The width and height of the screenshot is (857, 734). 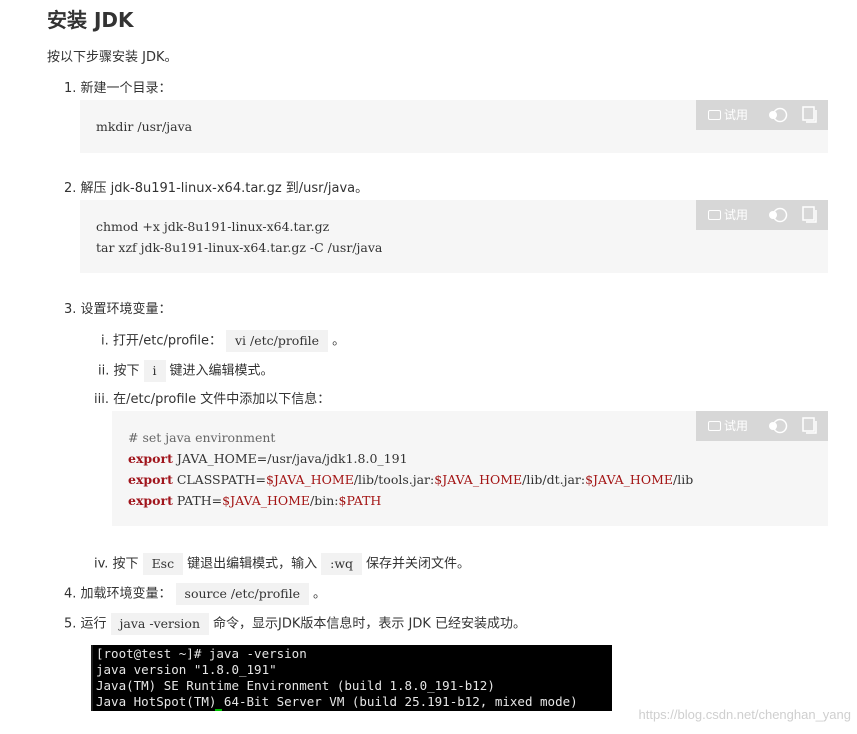 I want to click on intro-text: 按以下步骤安装 JDK。, so click(x=112, y=57).